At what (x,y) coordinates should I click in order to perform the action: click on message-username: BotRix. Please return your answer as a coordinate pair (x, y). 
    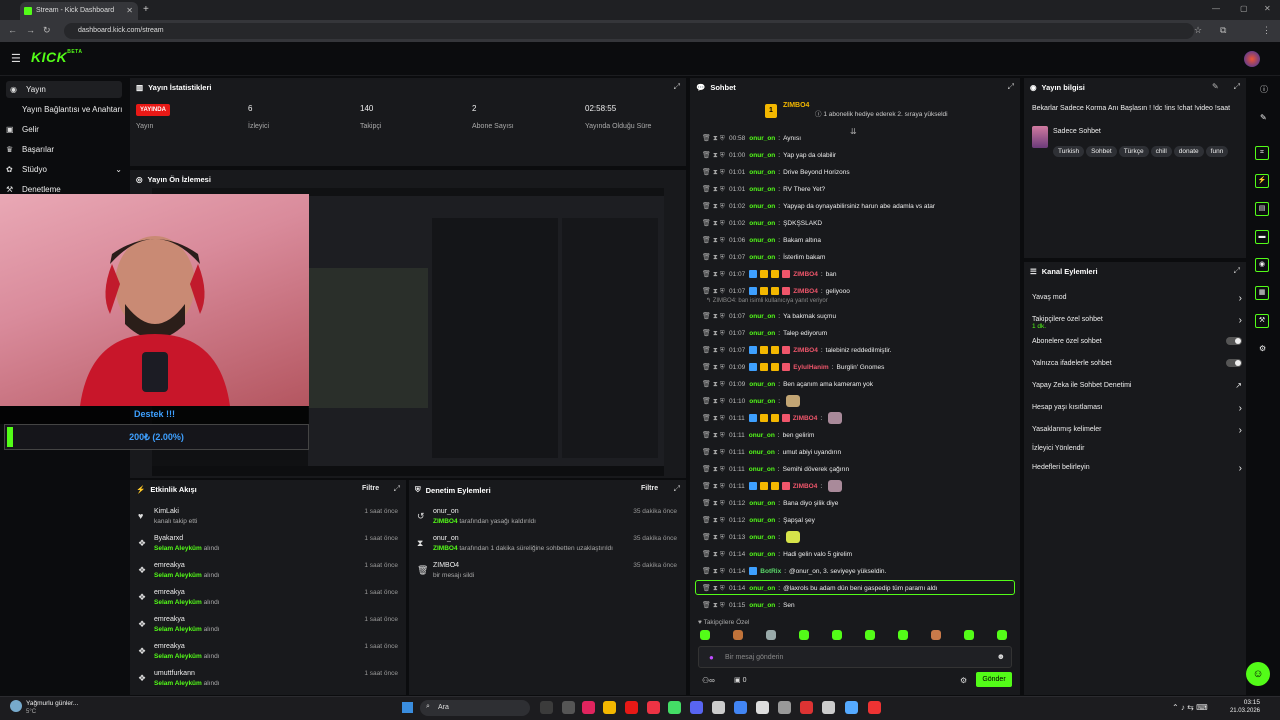
    Looking at the image, I should click on (770, 571).